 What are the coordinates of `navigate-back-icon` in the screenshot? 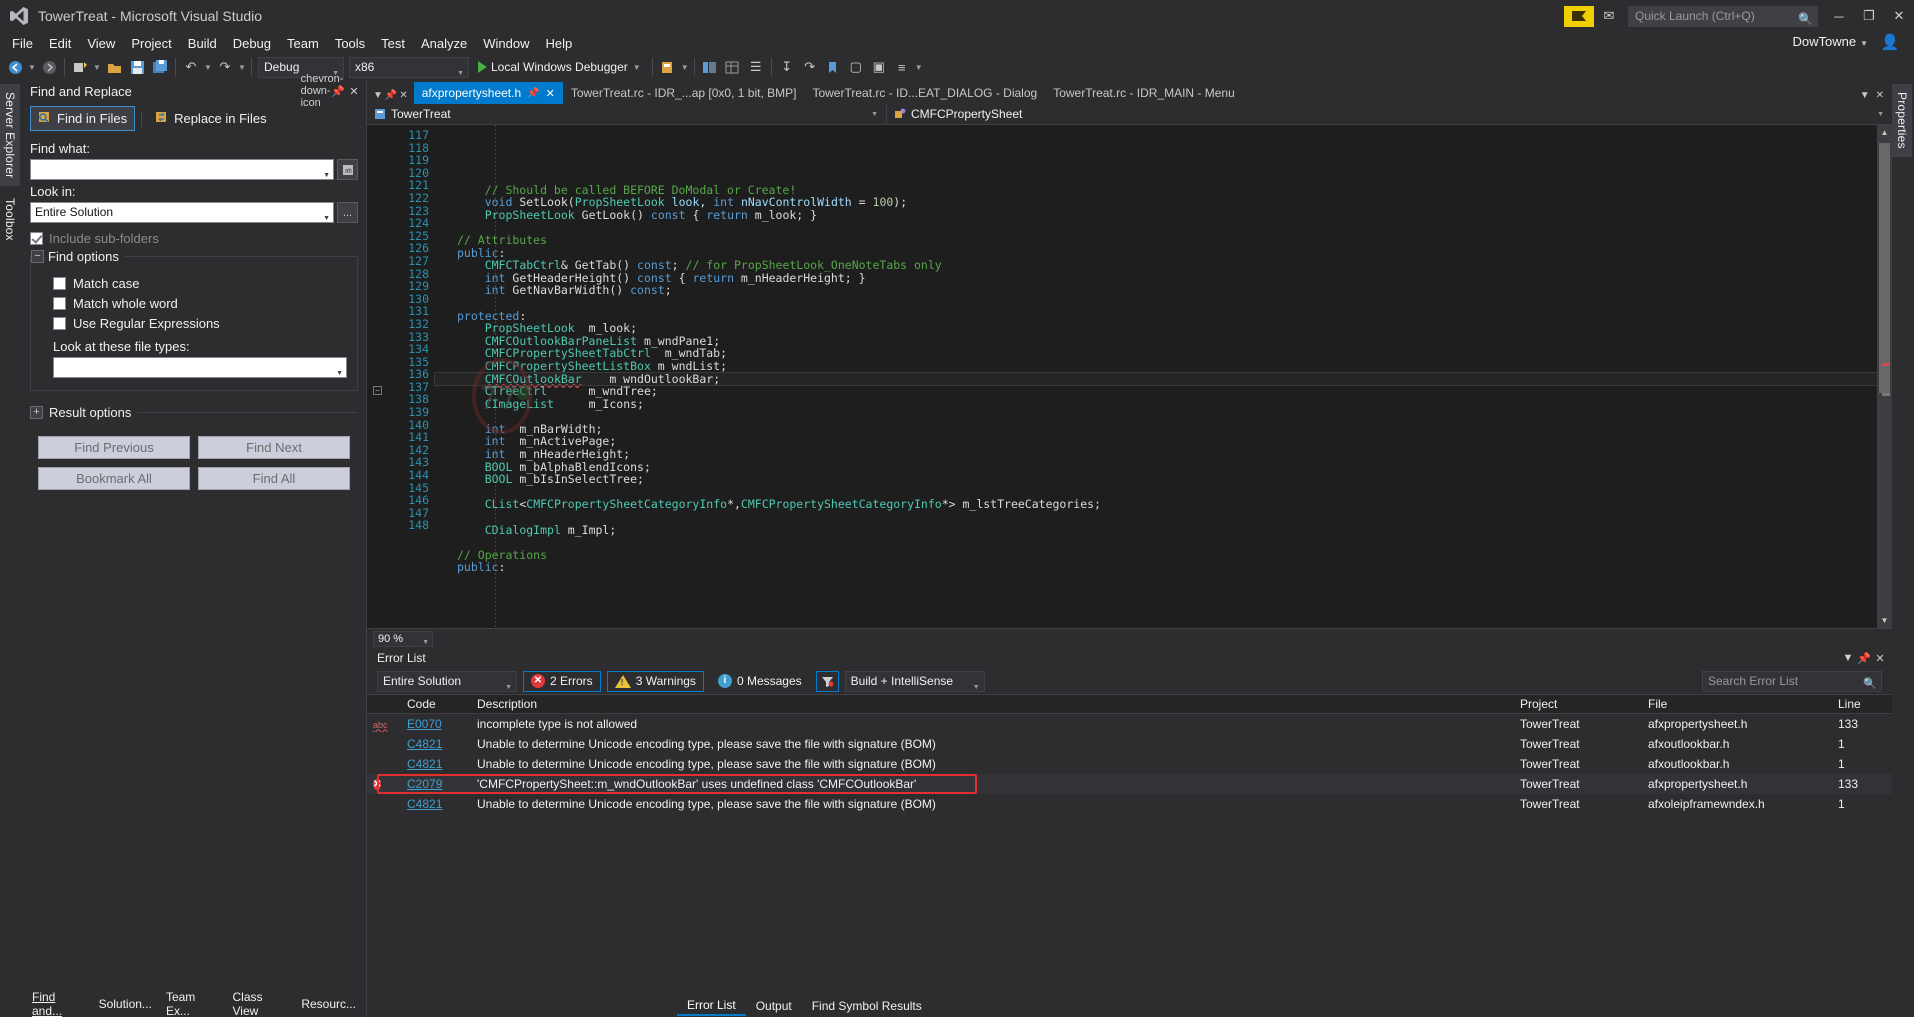 It's located at (15, 67).